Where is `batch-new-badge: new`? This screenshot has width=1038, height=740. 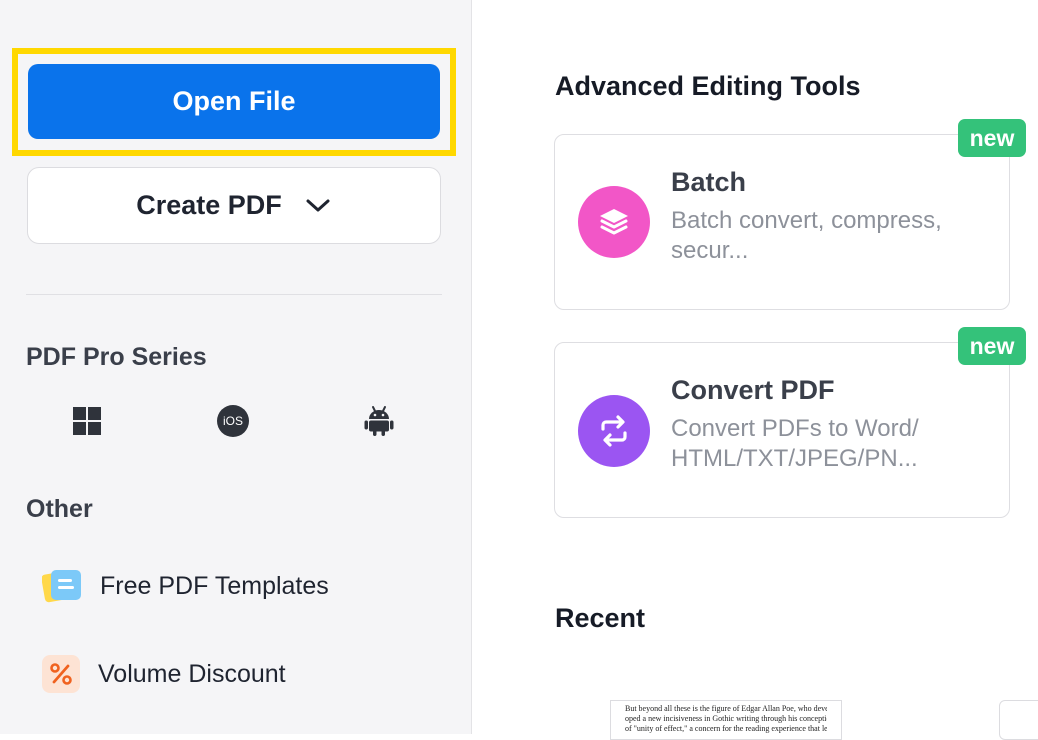 batch-new-badge: new is located at coordinates (992, 138).